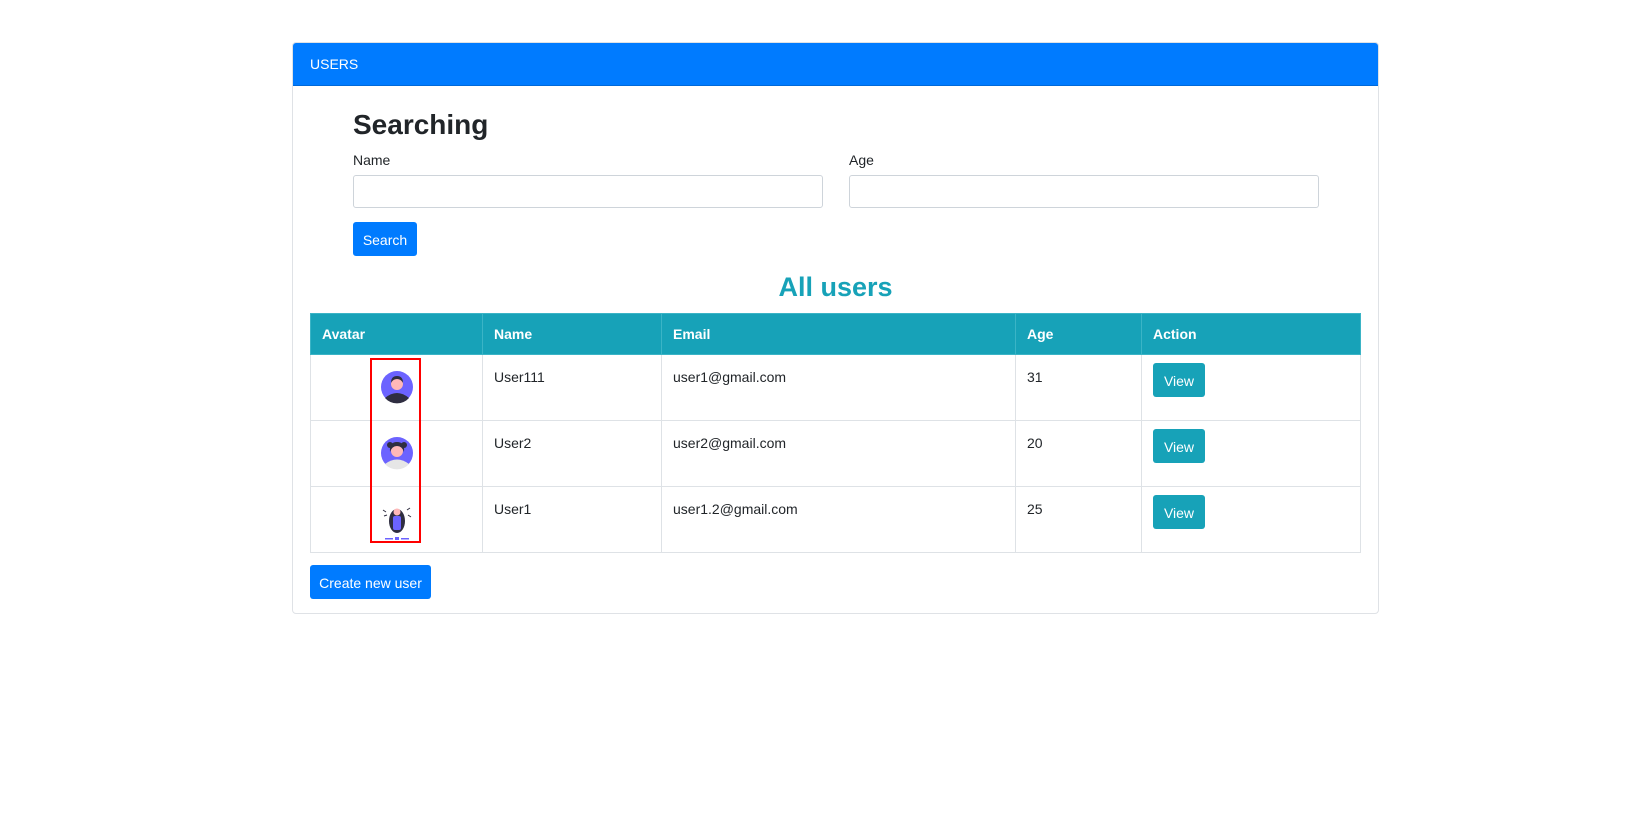  I want to click on column-header-email: Email, so click(838, 334).